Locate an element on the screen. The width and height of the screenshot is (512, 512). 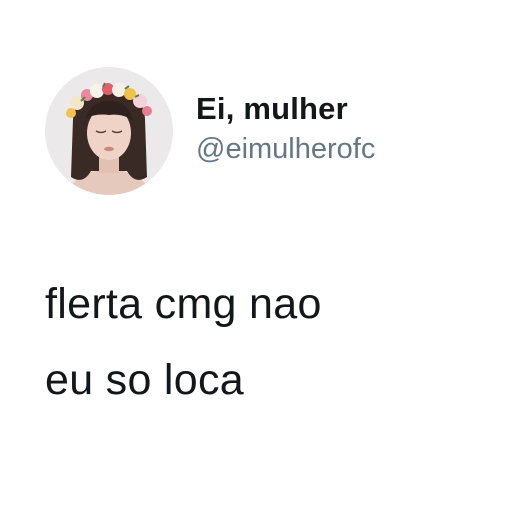
tweet-author: Ei, mulher @eimulherofc is located at coordinates (285, 129).